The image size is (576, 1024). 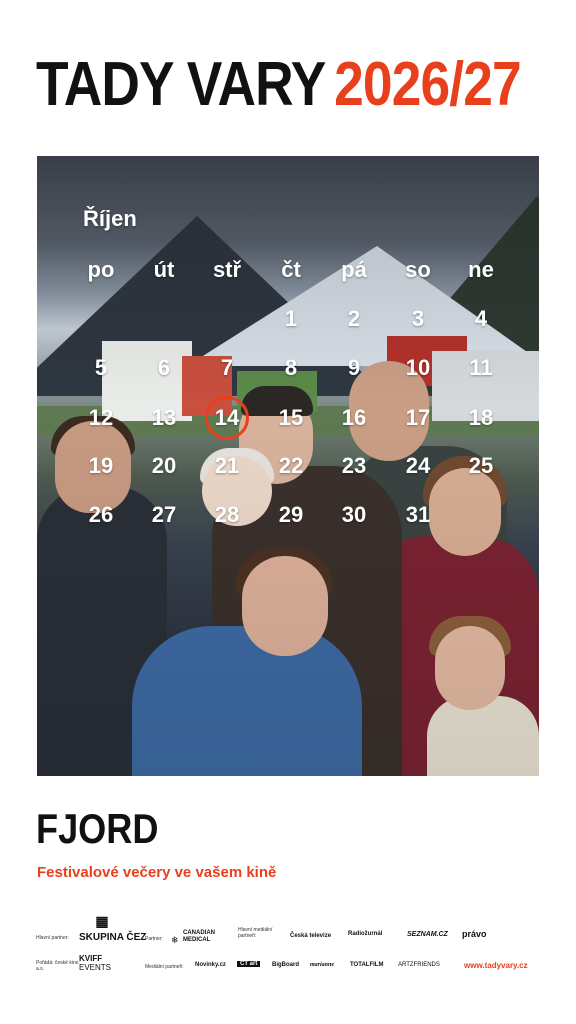 What do you see at coordinates (418, 417) in the screenshot?
I see `day-cell: 17` at bounding box center [418, 417].